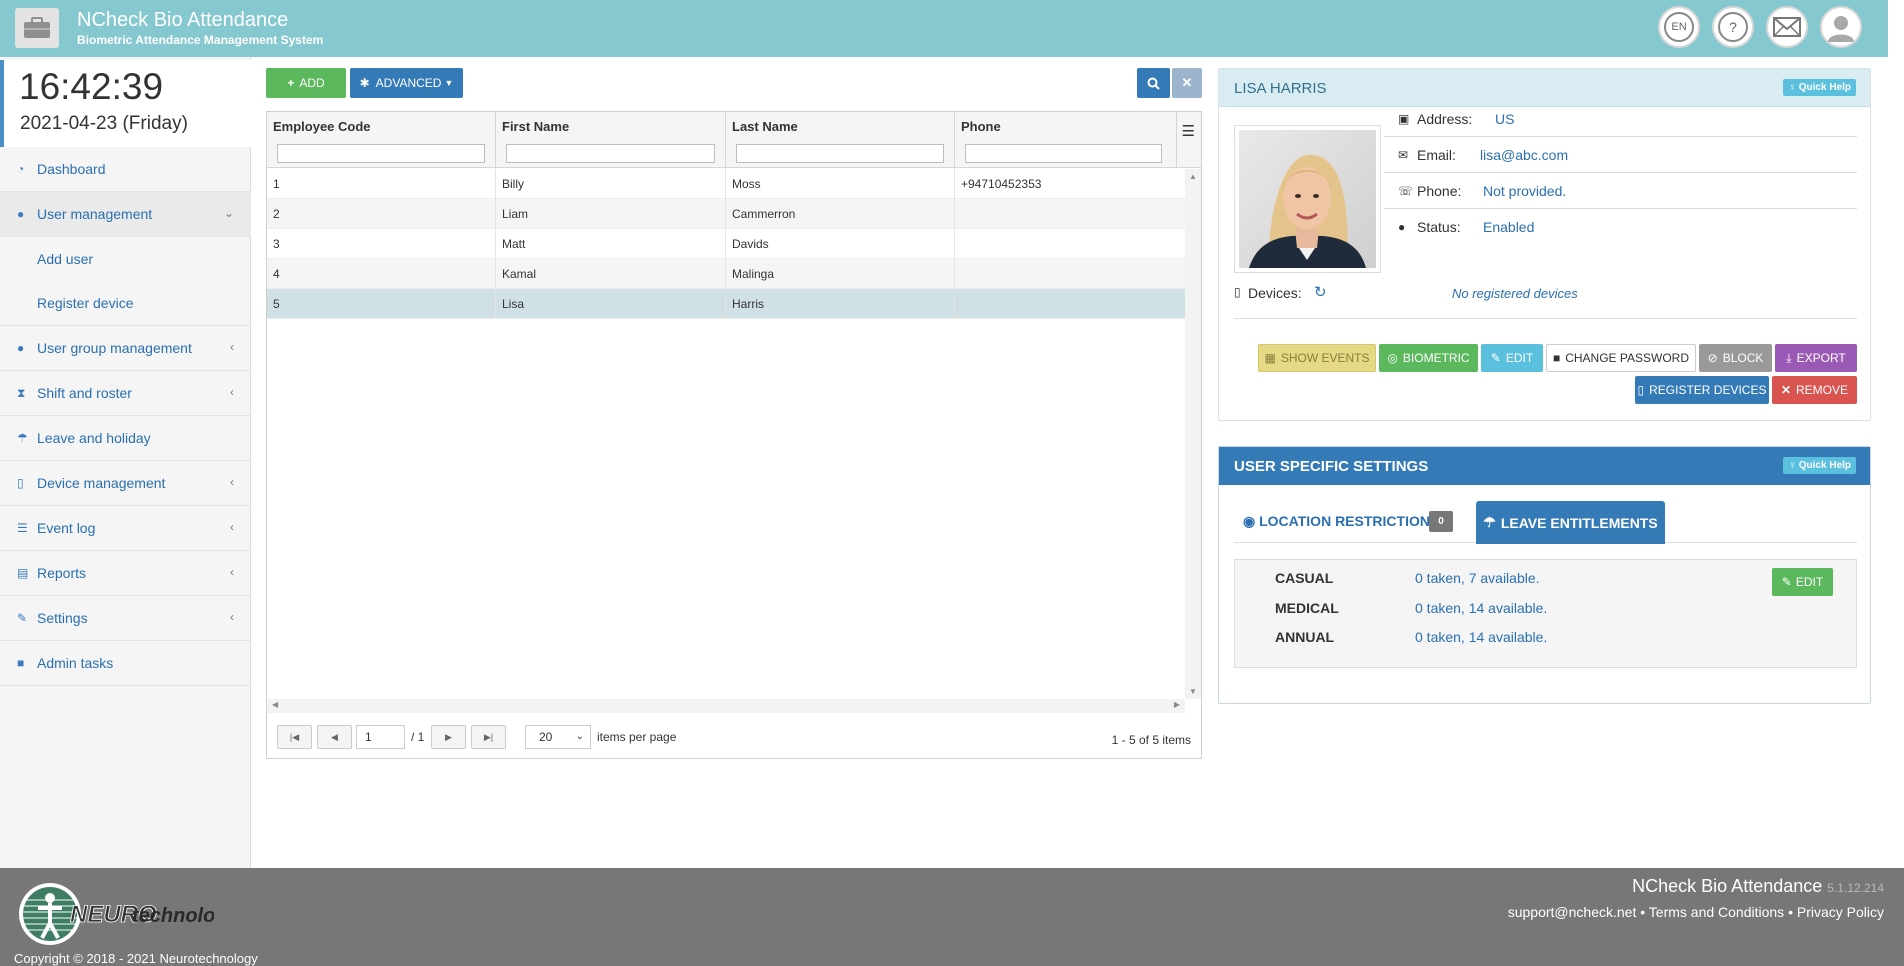 This screenshot has height=966, width=1904. I want to click on location-count-badge: 0, so click(1441, 521).